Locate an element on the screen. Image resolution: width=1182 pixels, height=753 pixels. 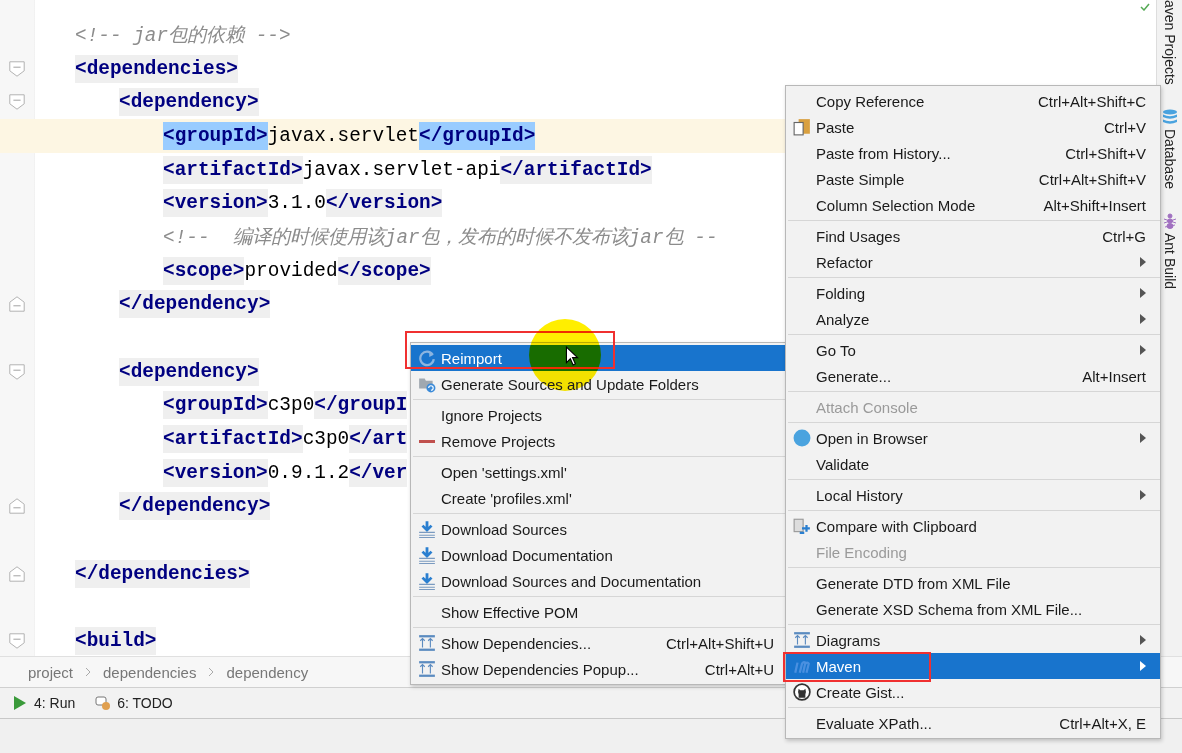
menu-item: Maven is located at coordinates (973, 666).